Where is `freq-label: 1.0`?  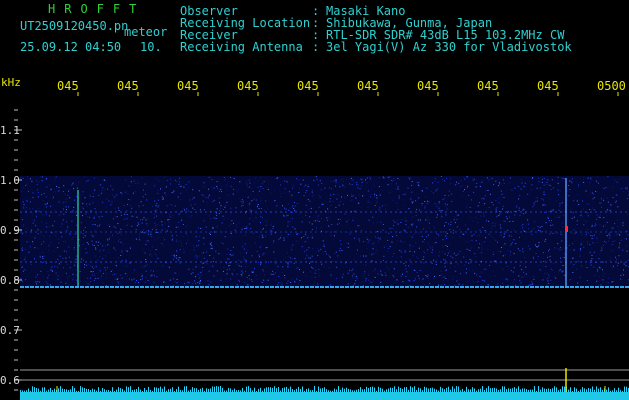 freq-label: 1.0 is located at coordinates (10, 180).